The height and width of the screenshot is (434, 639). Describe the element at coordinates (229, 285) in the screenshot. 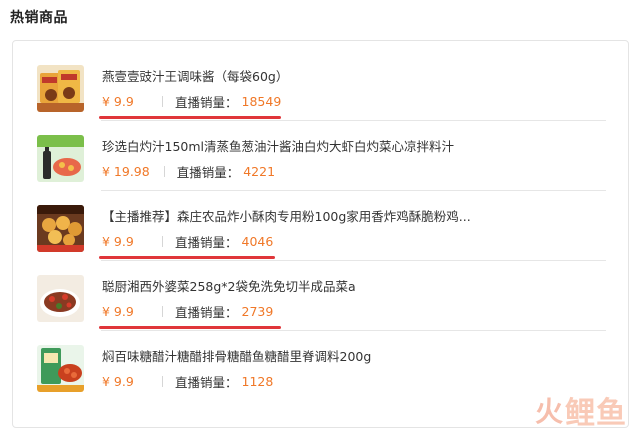

I see `product-name: 聪厨湘西外婆菜258g*2袋免洗免切半成品菜a` at that location.